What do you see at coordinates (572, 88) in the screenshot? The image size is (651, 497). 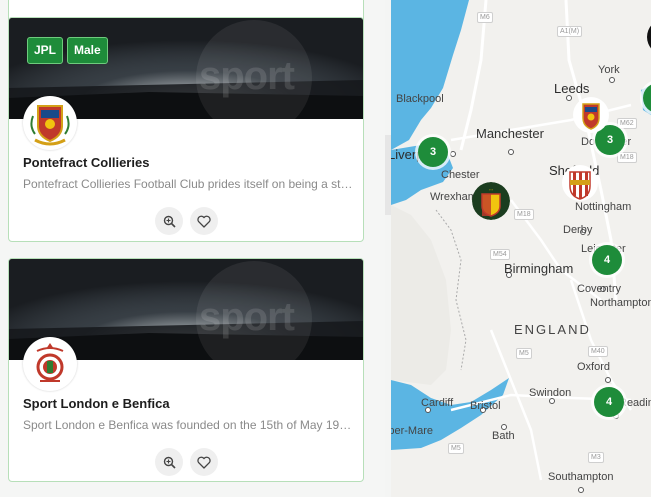 I see `map-label-leeds: Leeds` at bounding box center [572, 88].